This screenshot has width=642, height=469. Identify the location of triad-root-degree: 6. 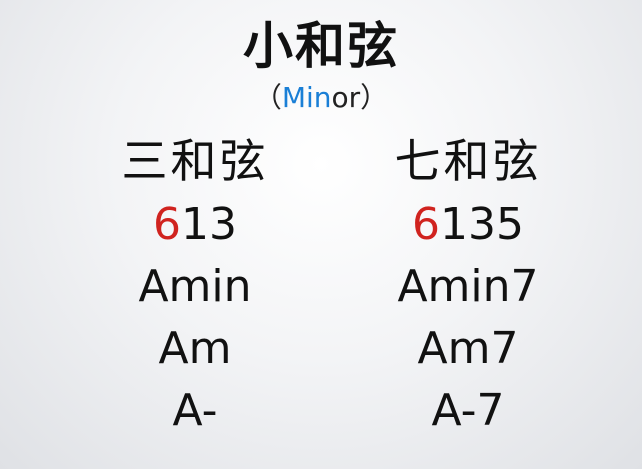
(167, 224).